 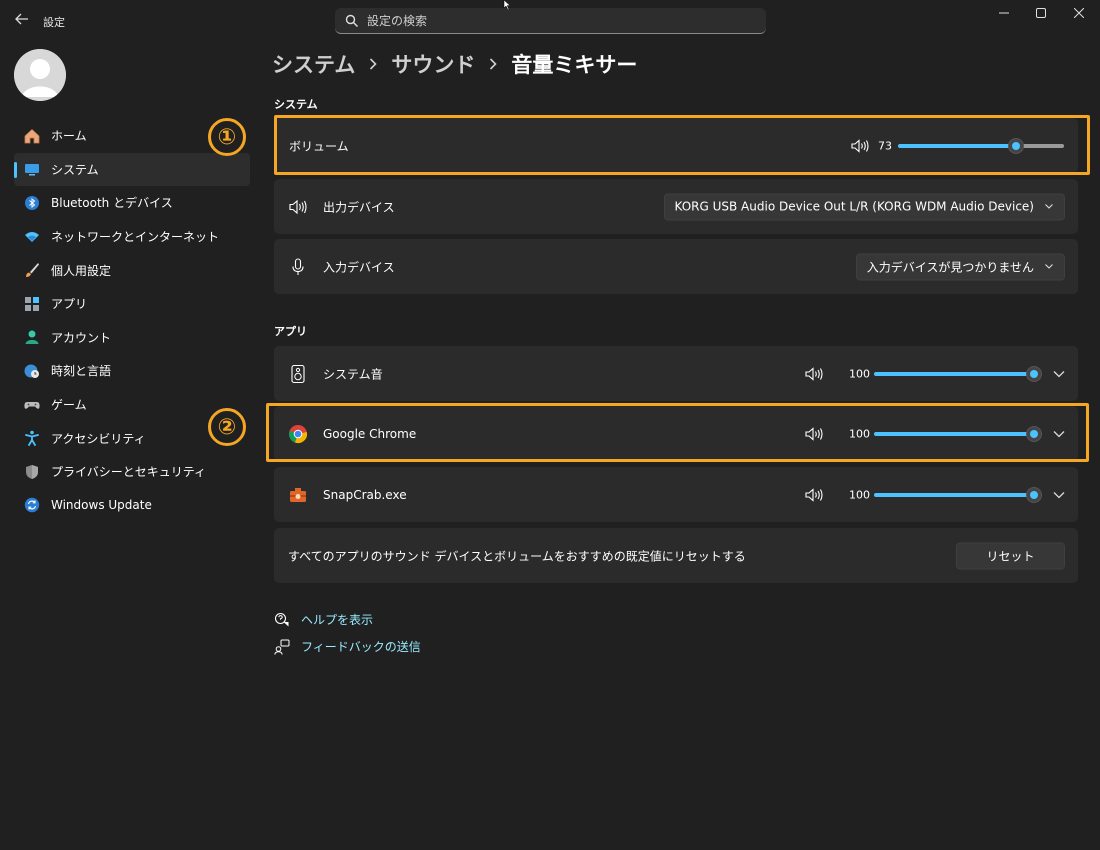 I want to click on search-box, so click(x=550, y=21).